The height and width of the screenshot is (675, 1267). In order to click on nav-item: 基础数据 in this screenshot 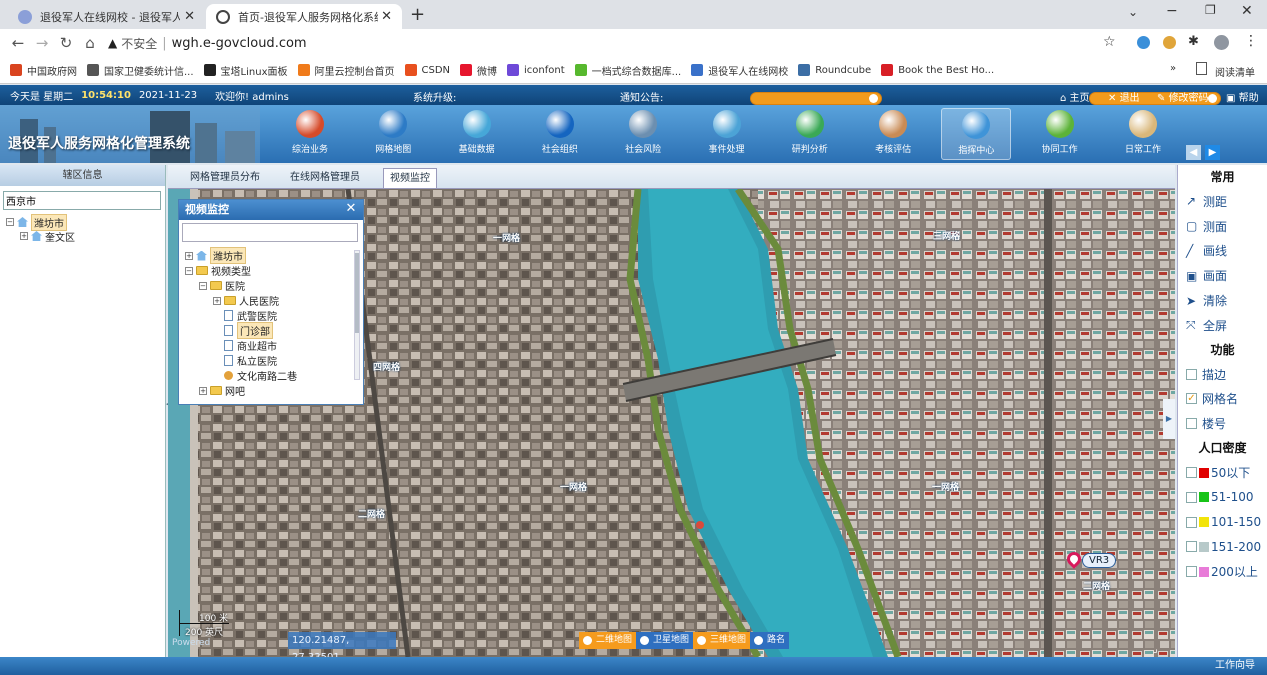, I will do `click(477, 134)`.